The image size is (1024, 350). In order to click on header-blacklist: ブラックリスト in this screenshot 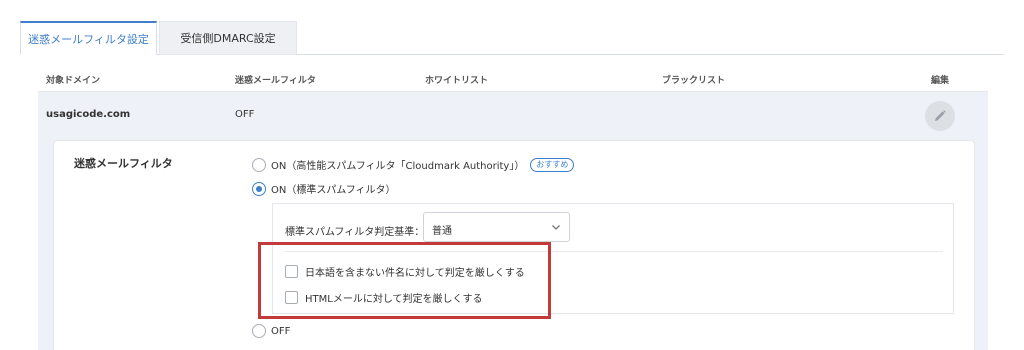, I will do `click(694, 81)`.